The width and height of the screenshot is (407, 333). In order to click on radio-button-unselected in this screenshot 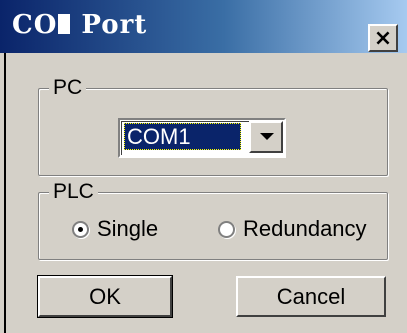, I will do `click(226, 229)`.